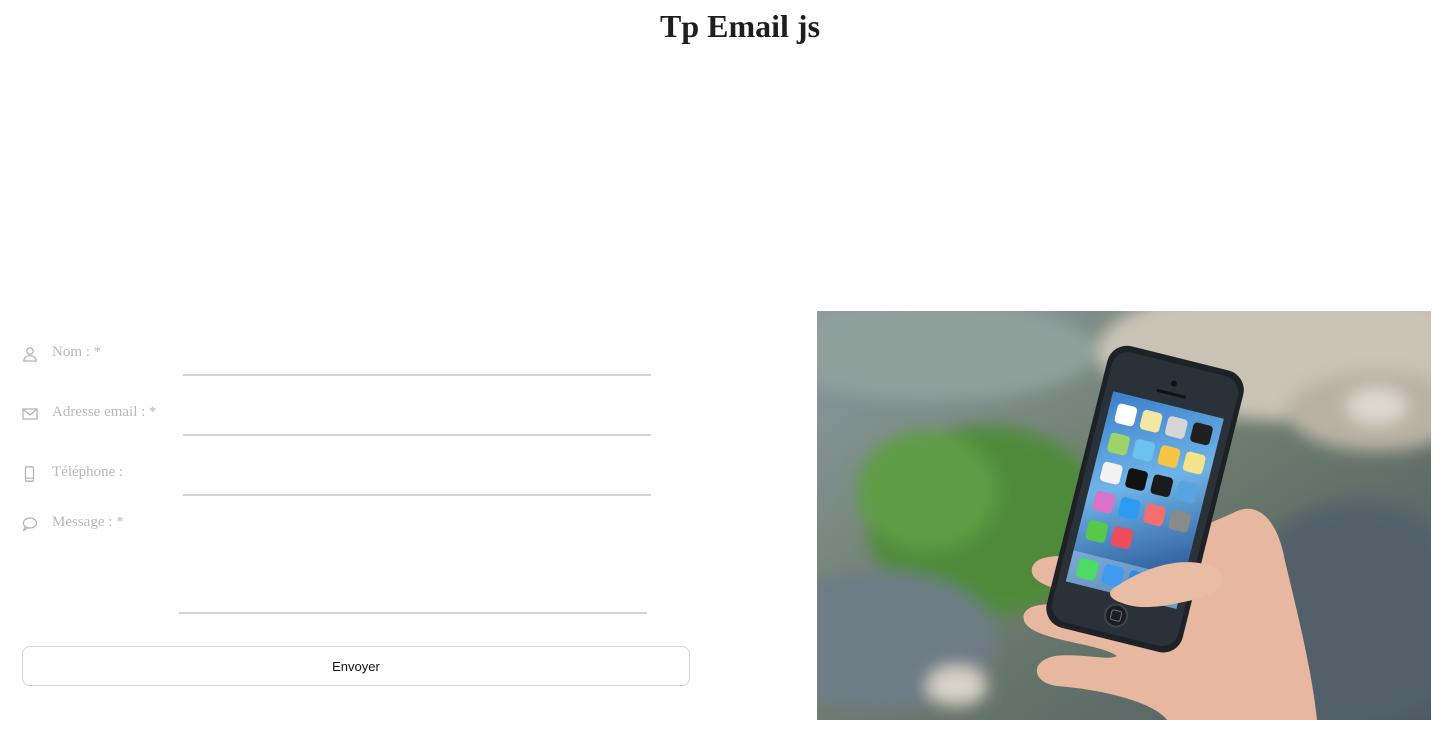 This screenshot has height=746, width=1450. What do you see at coordinates (88, 472) in the screenshot?
I see `phone-label: Téléphone :` at bounding box center [88, 472].